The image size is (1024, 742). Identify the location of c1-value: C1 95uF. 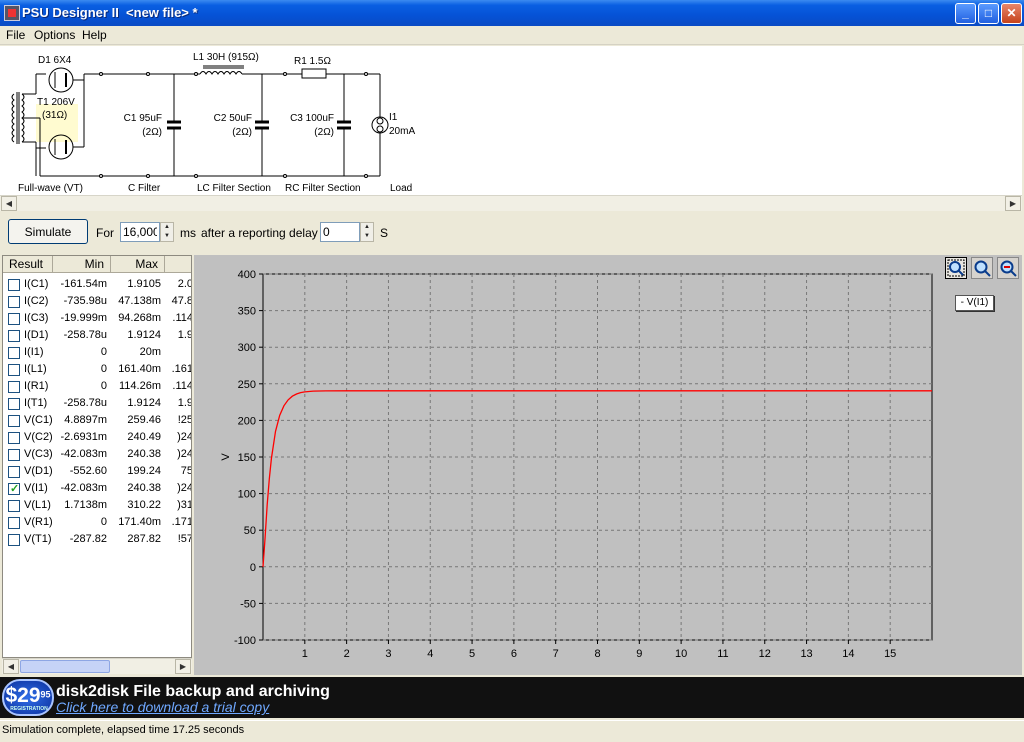
(142, 118).